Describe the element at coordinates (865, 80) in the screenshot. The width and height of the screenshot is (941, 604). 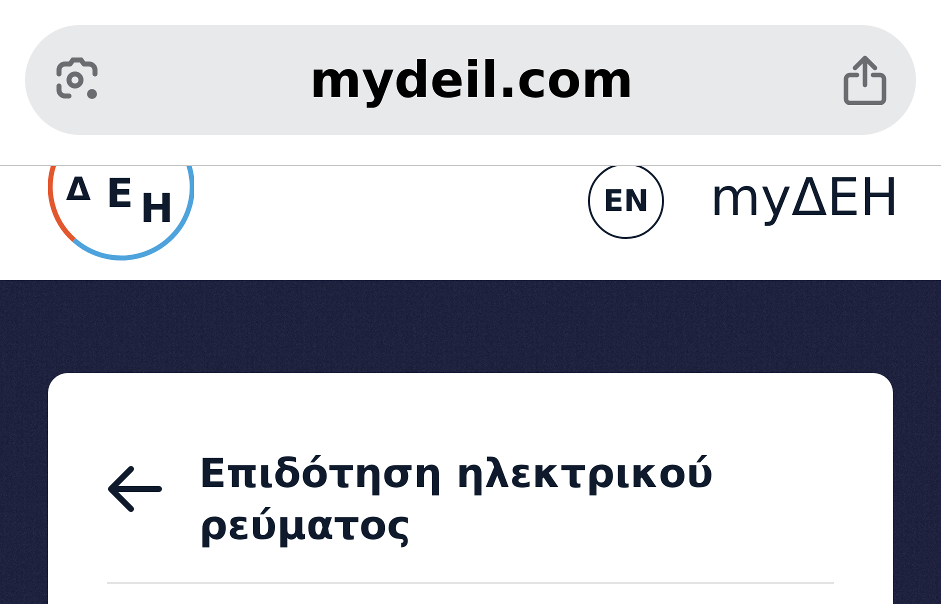
I see `share-icon` at that location.